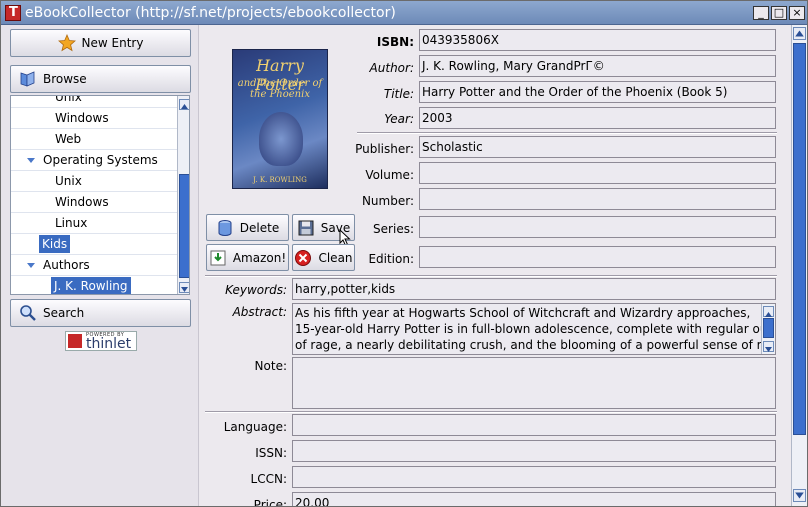 This screenshot has height=507, width=808. I want to click on tree-item: Linux, so click(94, 223).